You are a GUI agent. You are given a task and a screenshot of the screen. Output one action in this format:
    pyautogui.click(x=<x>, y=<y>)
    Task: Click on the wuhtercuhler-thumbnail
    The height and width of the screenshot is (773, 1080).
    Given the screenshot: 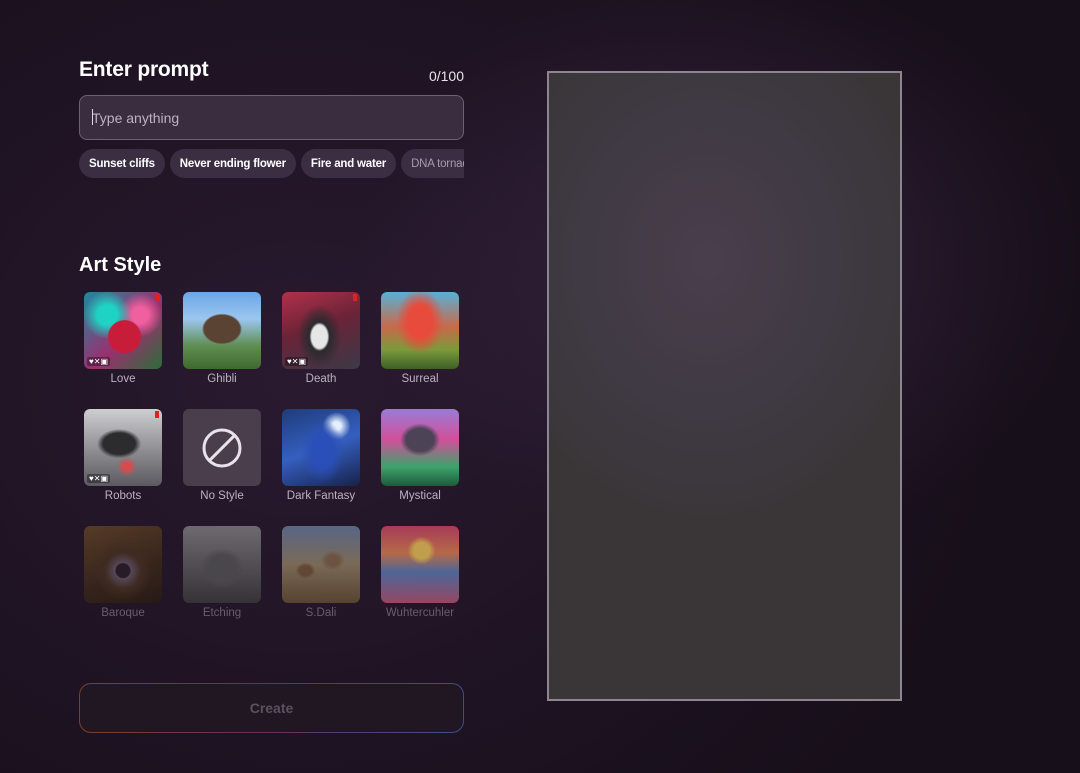 What is the action you would take?
    pyautogui.click(x=420, y=564)
    